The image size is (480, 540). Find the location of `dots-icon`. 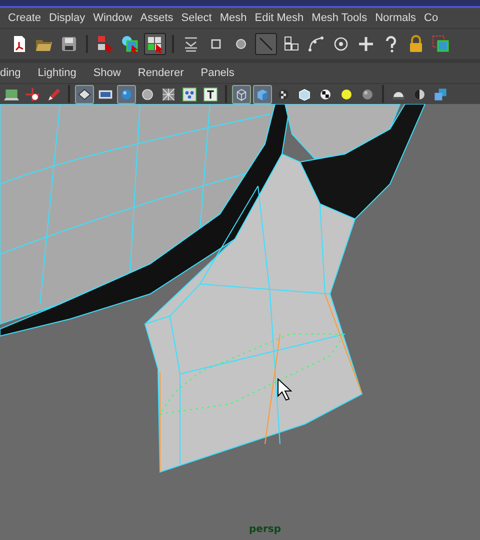

dots-icon is located at coordinates (189, 94).